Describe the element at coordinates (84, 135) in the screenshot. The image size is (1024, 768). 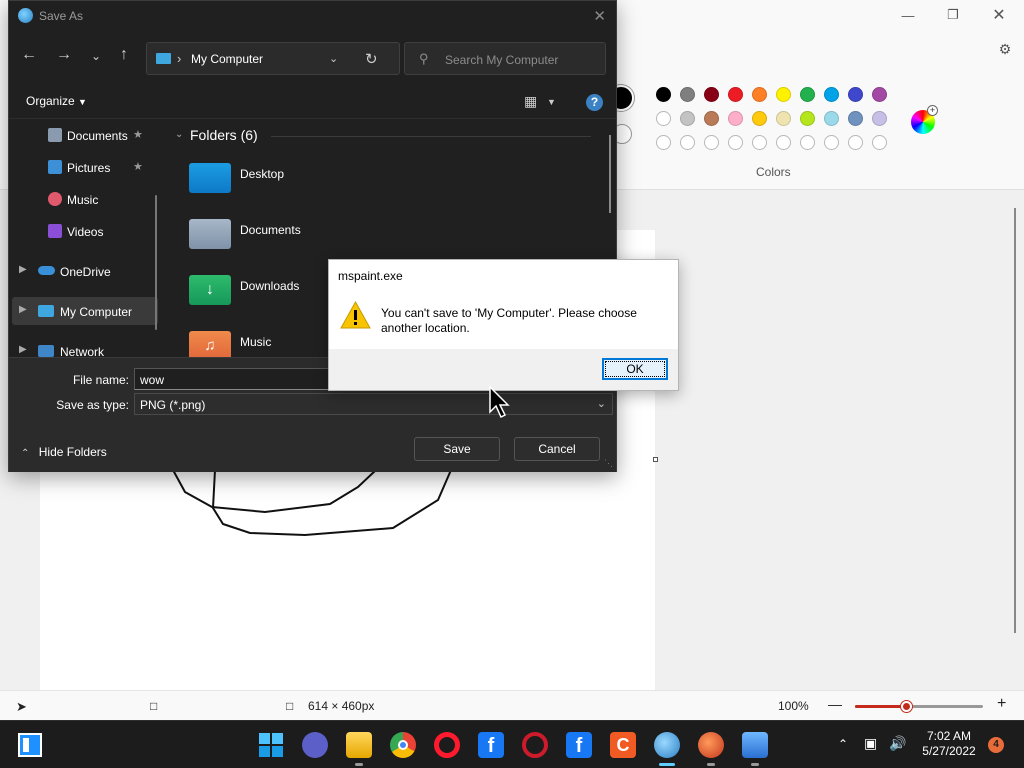
I see `sidebar-item-documents: Documents ★` at that location.